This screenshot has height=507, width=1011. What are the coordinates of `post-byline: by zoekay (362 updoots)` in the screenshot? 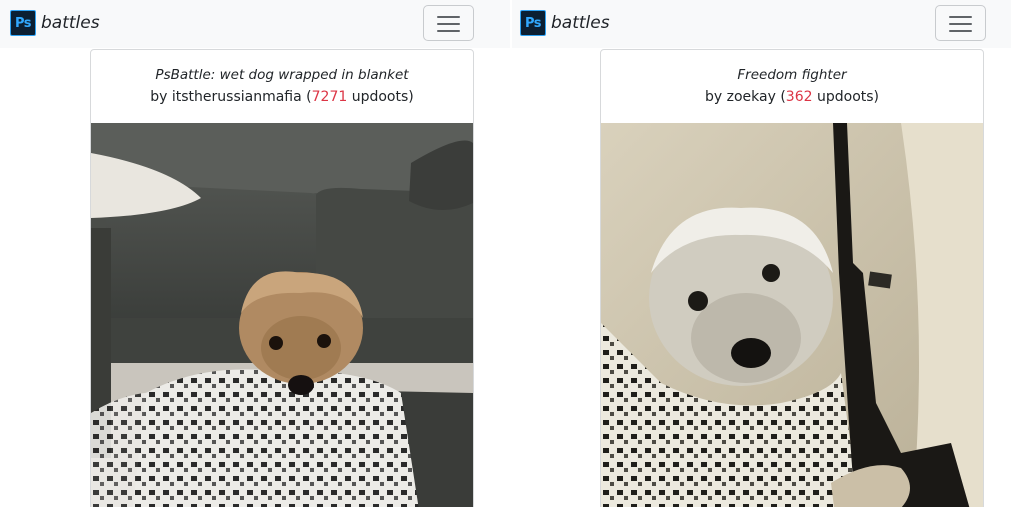 It's located at (792, 97).